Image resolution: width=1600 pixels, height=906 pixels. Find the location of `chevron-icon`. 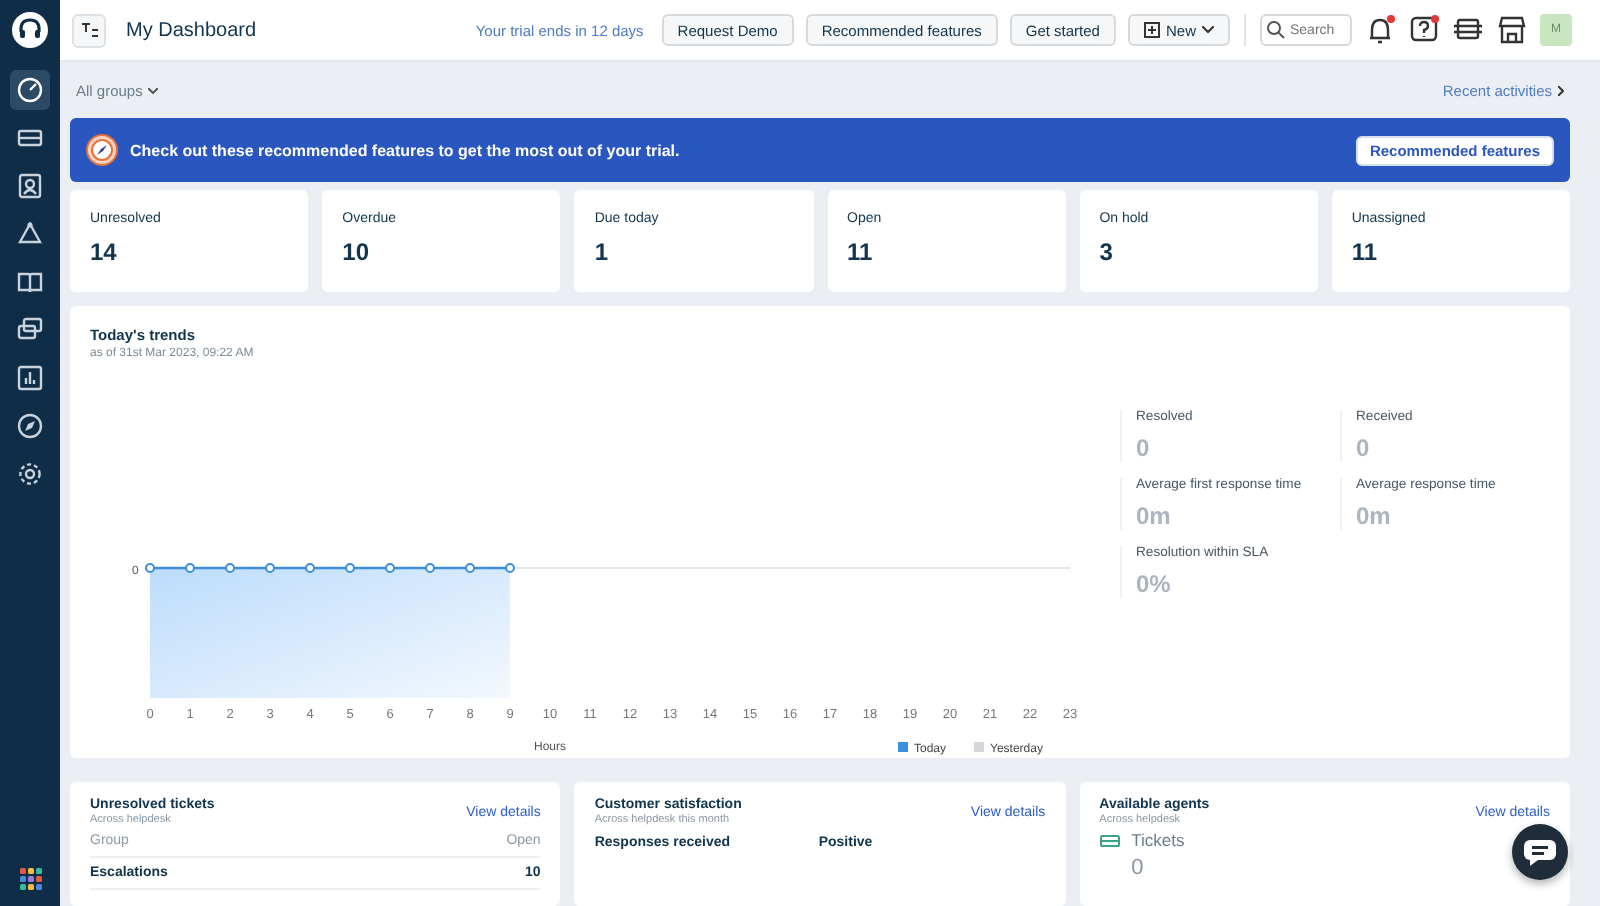

chevron-icon is located at coordinates (1561, 90).